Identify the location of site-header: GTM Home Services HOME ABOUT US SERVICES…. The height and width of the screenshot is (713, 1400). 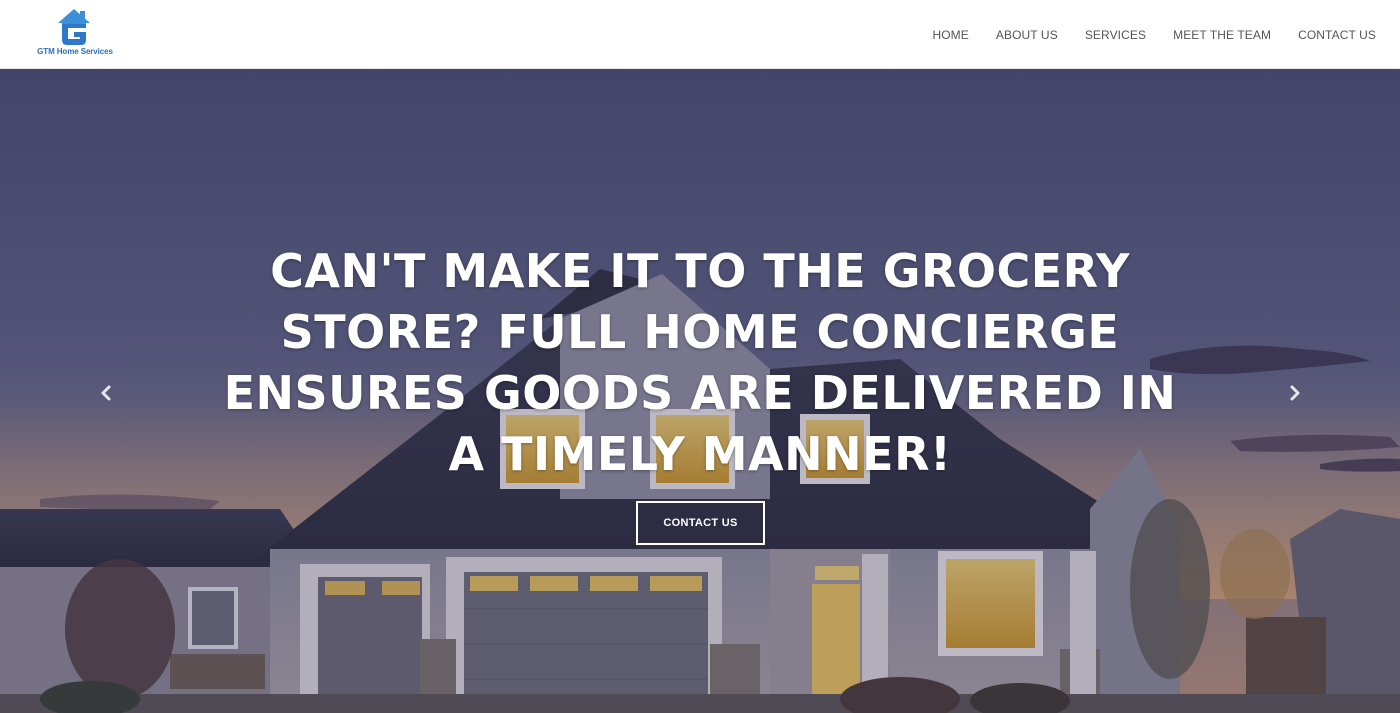
(700, 34).